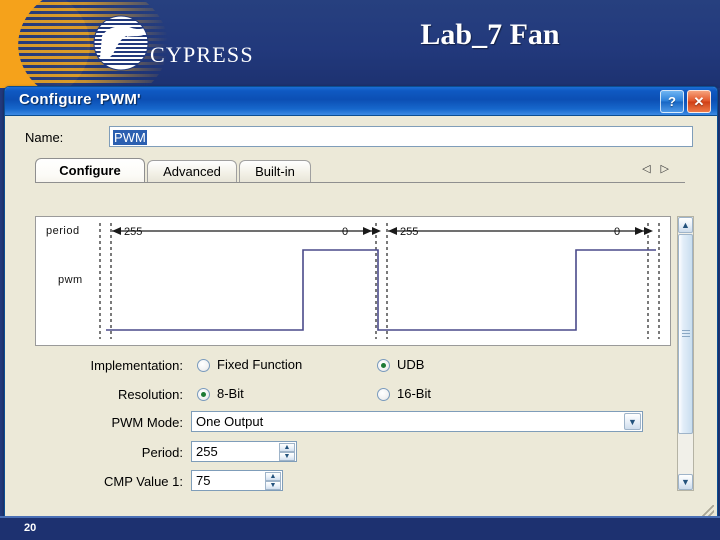 The image size is (720, 540). Describe the element at coordinates (699, 101) in the screenshot. I see `close-icon: ✕` at that location.